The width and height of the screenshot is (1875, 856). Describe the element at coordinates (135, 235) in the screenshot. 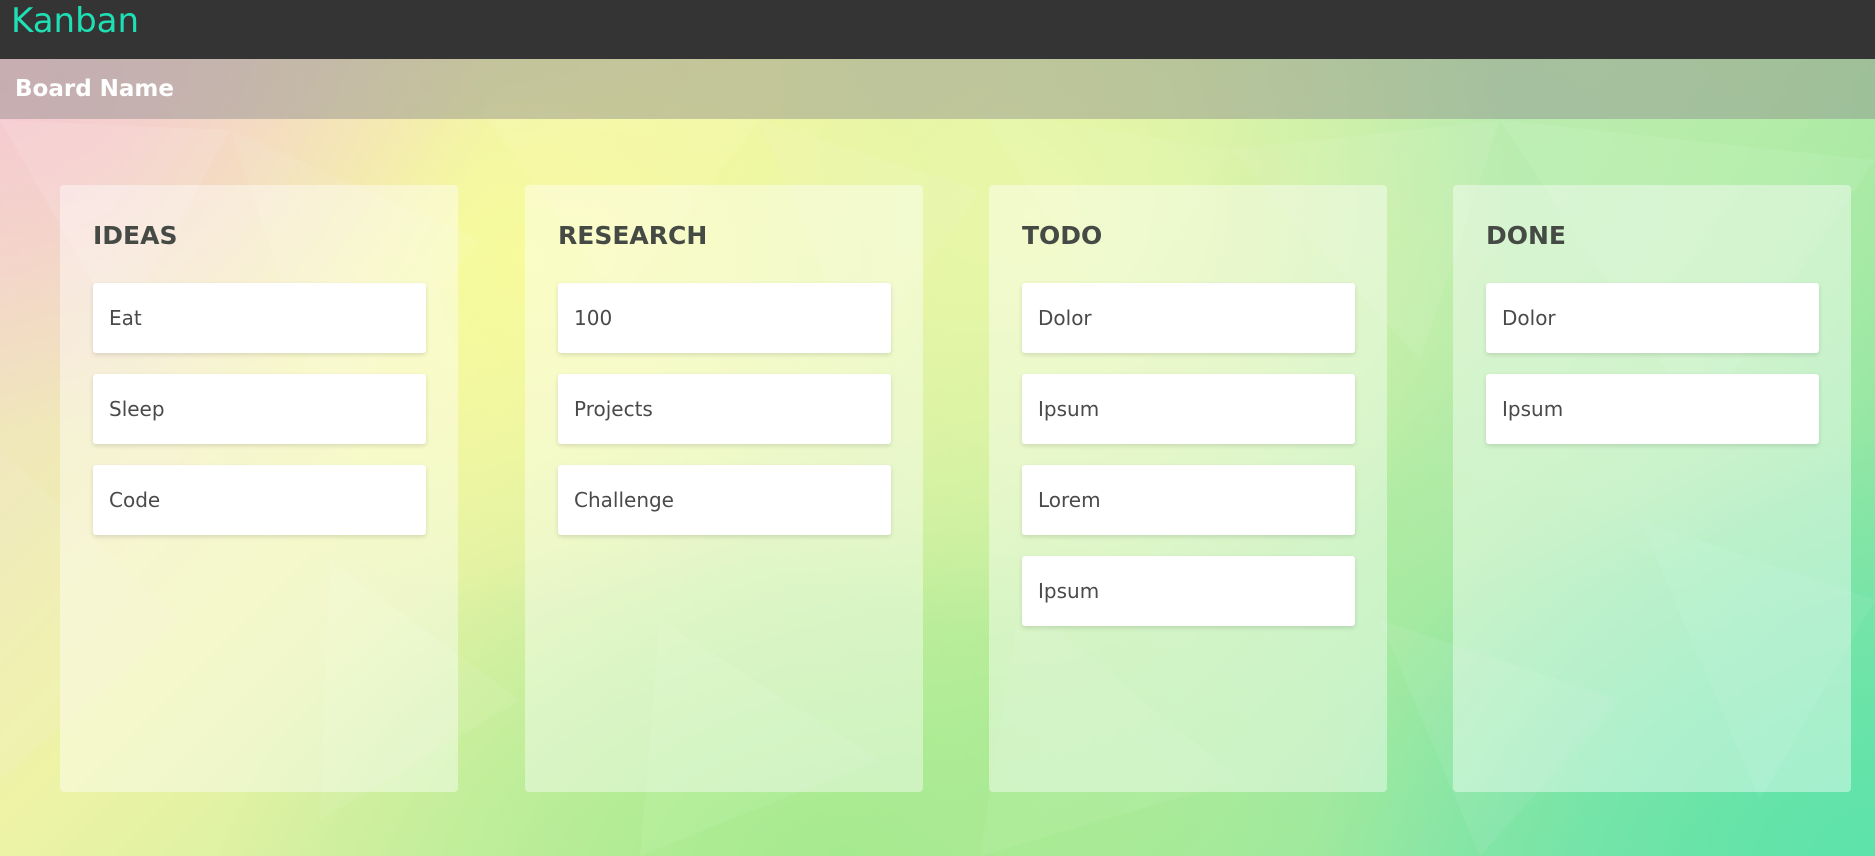

I see `column-title: IDEAS` at that location.